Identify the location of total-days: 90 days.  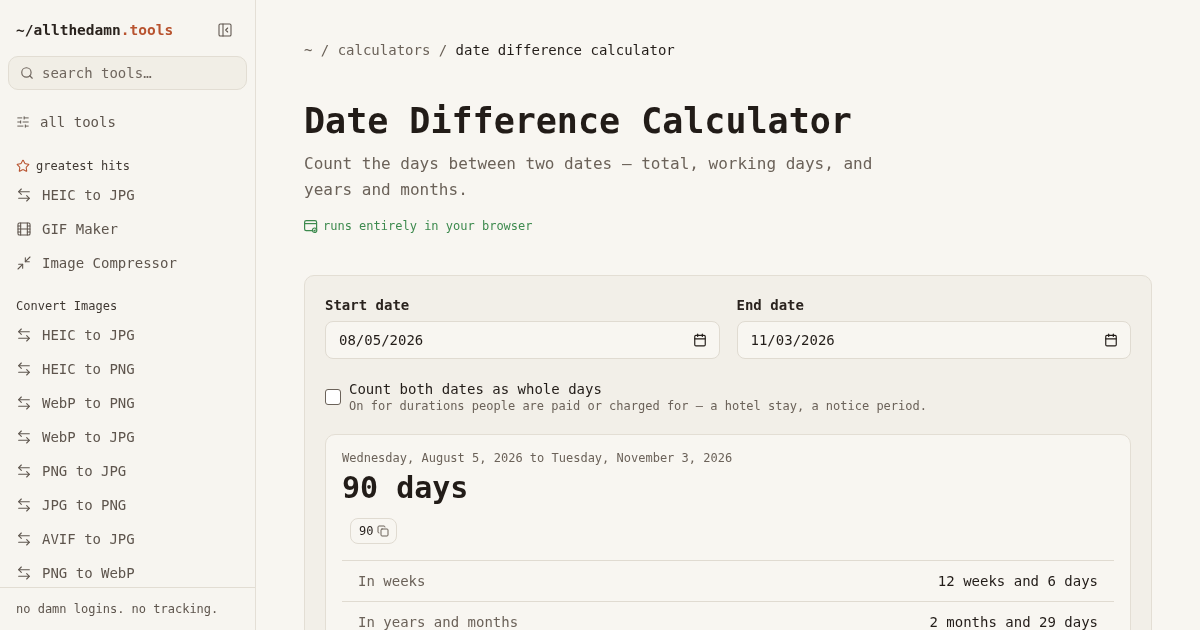
(405, 488).